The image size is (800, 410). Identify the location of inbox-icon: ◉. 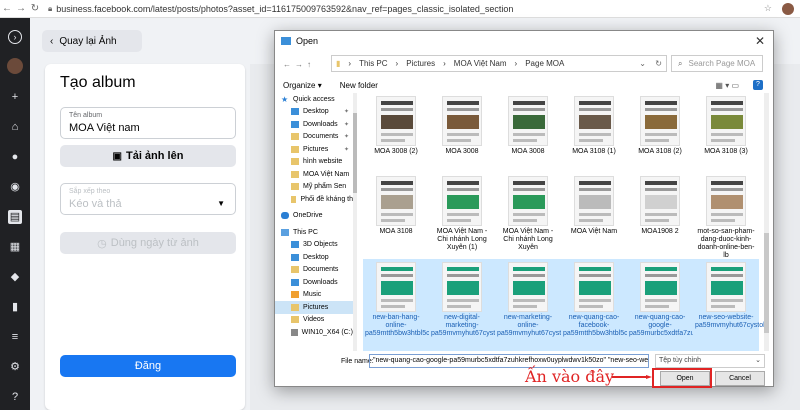
(15, 187).